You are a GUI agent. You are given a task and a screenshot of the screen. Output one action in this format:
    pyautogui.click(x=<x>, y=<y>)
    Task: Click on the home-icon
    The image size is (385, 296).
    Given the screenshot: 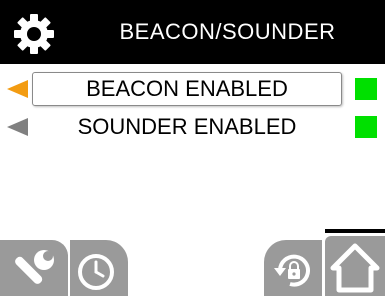 What is the action you would take?
    pyautogui.click(x=355, y=268)
    